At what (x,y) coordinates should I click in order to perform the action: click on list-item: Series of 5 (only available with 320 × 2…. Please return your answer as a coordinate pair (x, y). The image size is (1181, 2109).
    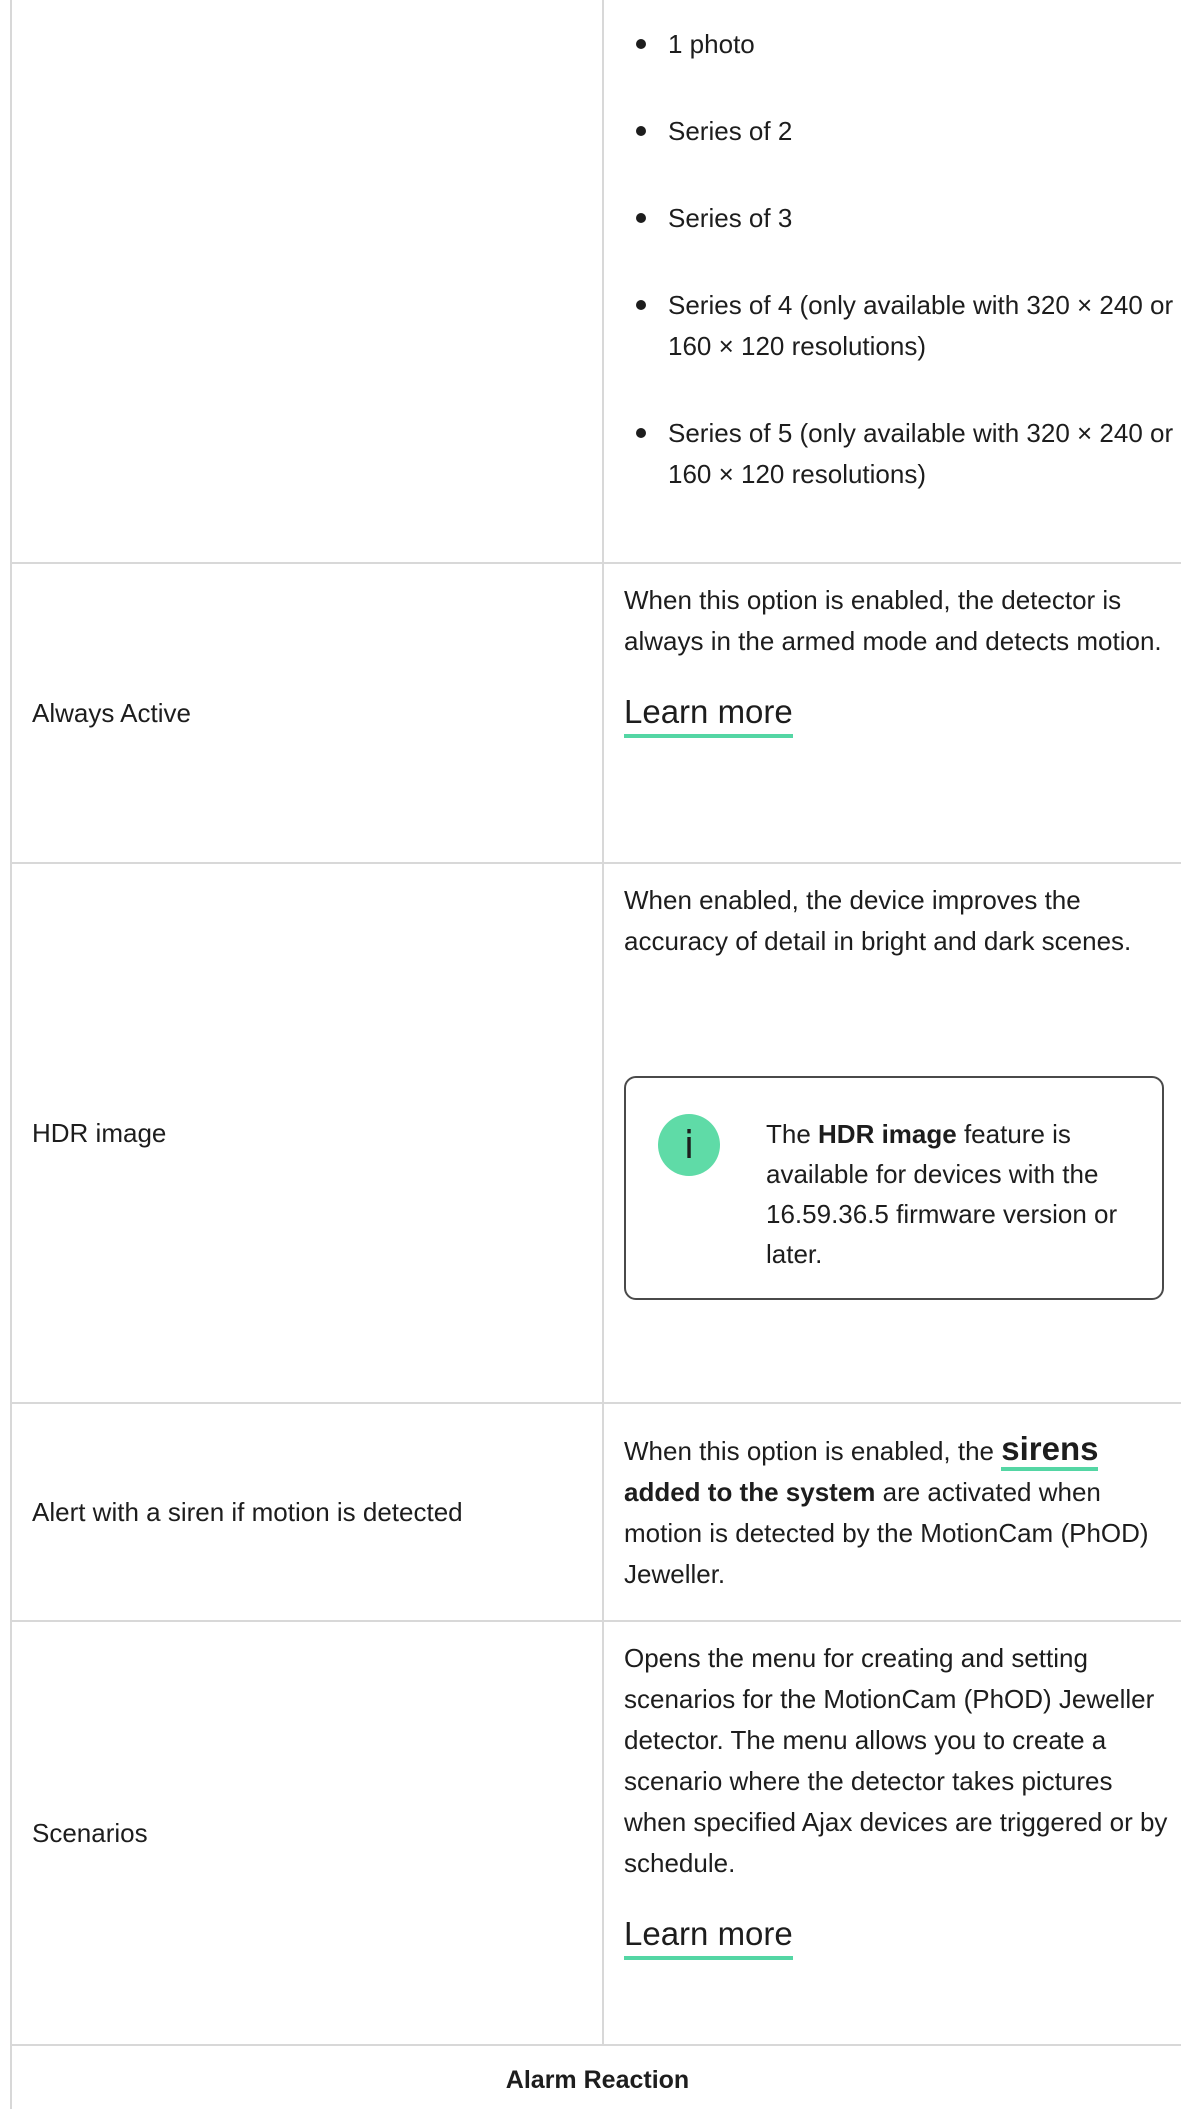
    Looking at the image, I should click on (901, 454).